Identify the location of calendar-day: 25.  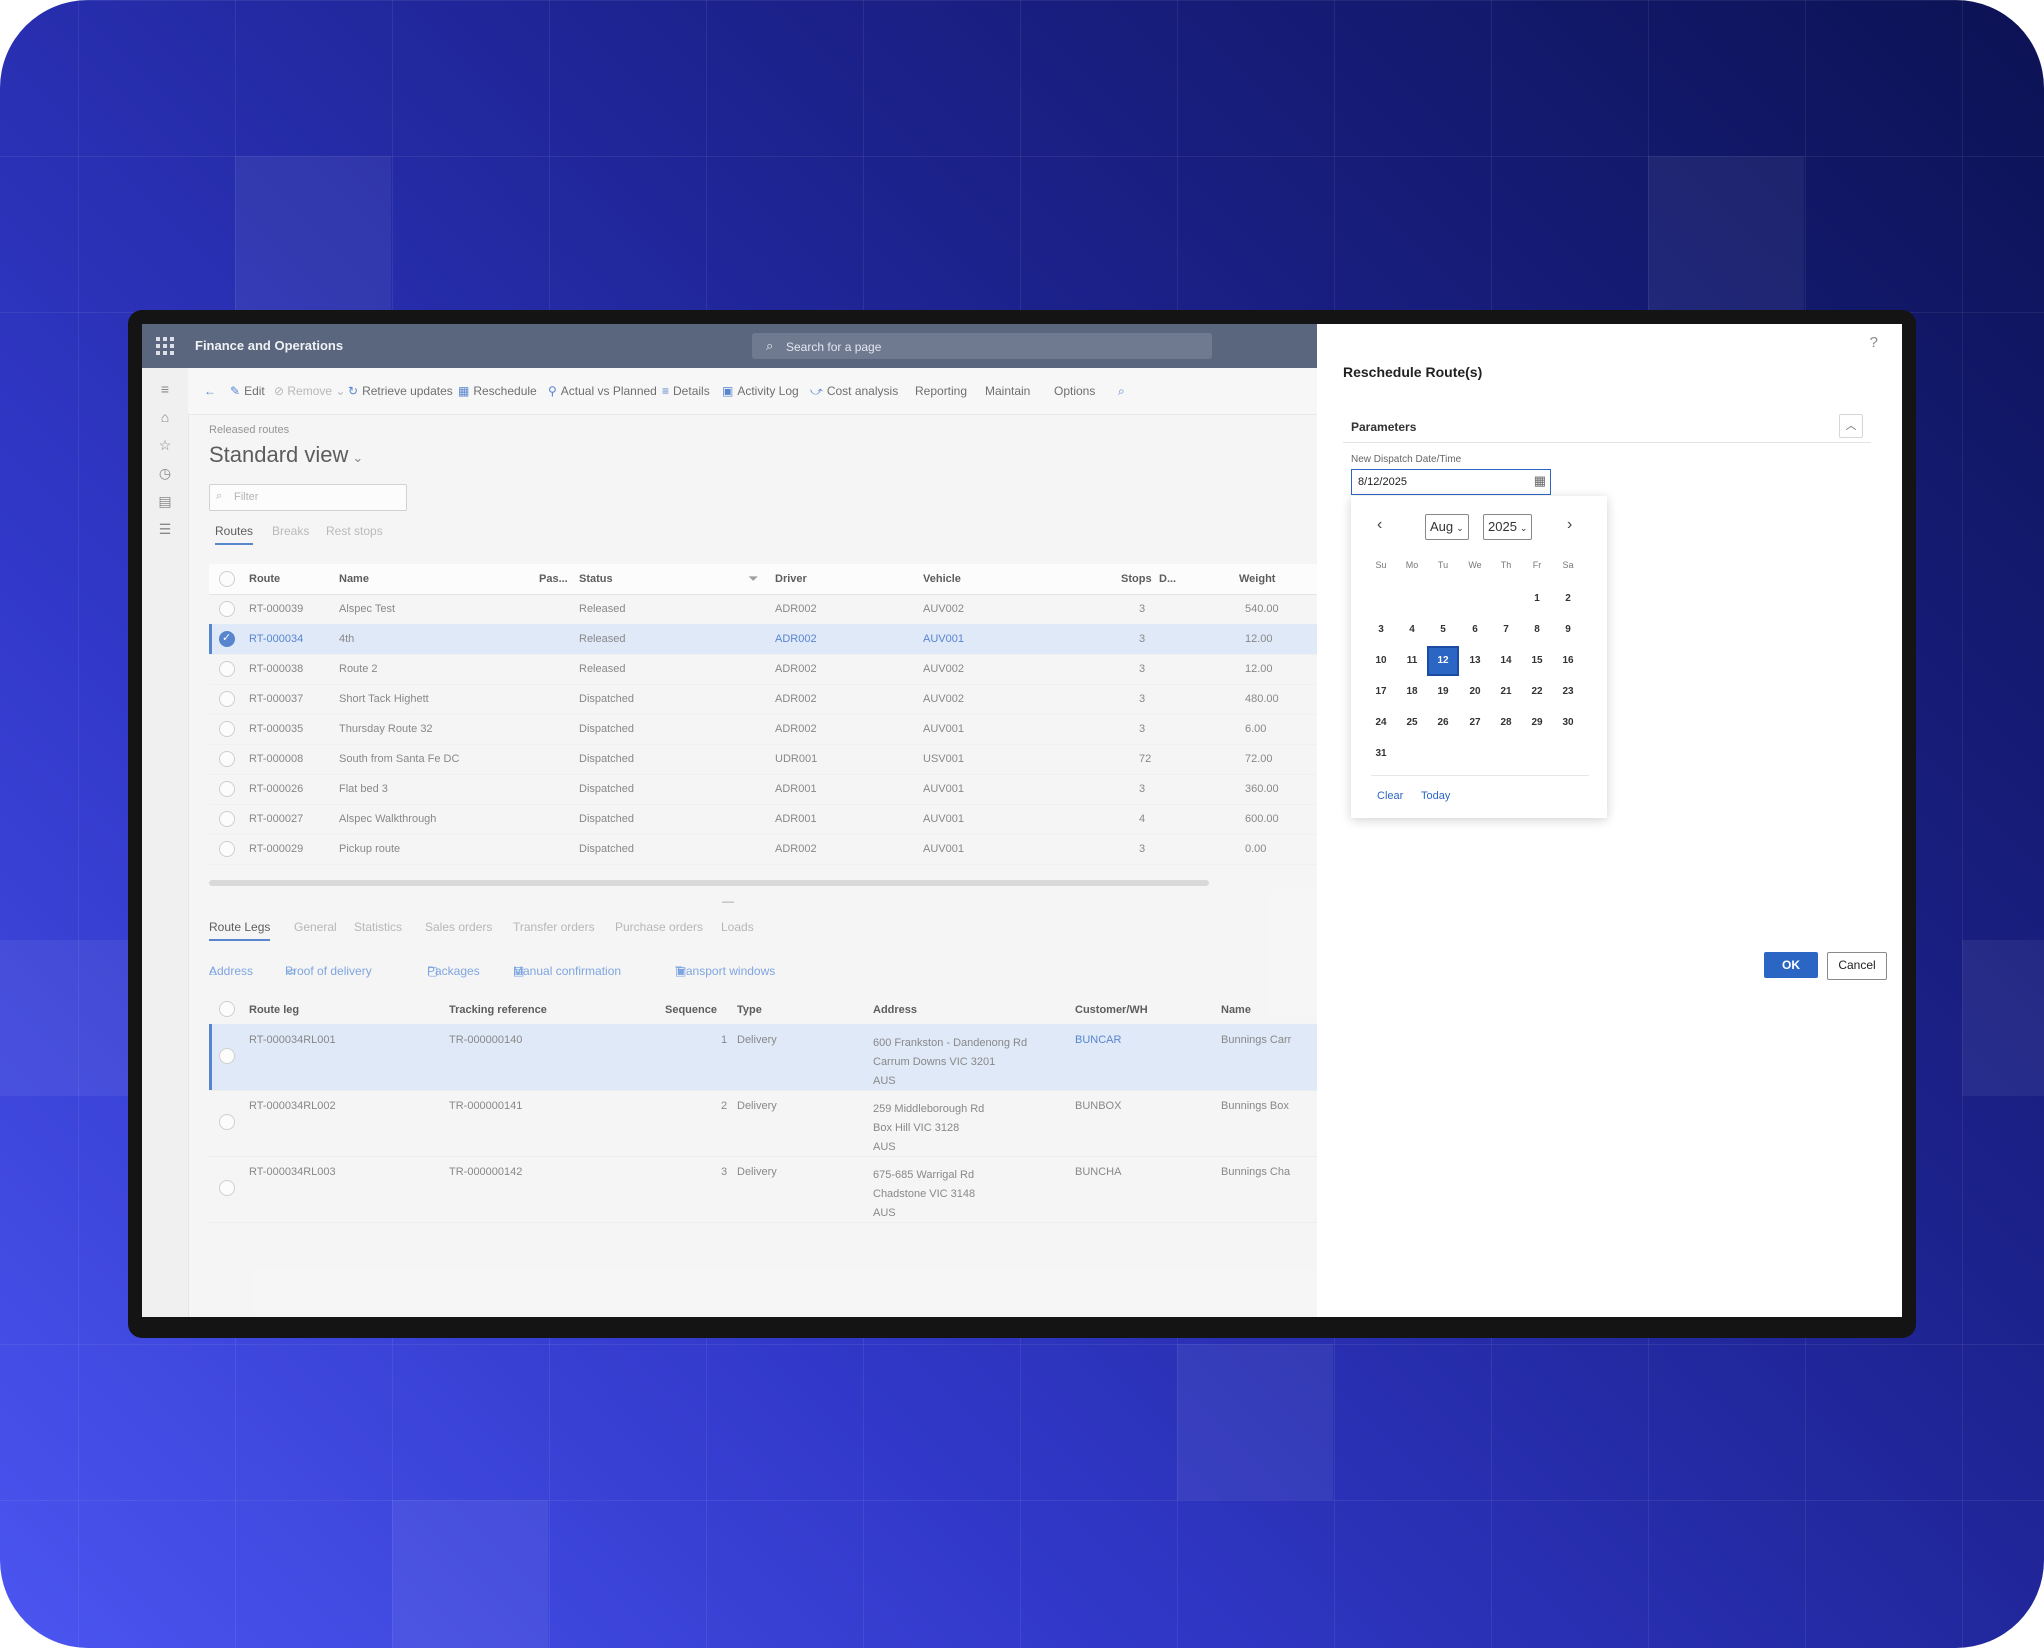
(1412, 723).